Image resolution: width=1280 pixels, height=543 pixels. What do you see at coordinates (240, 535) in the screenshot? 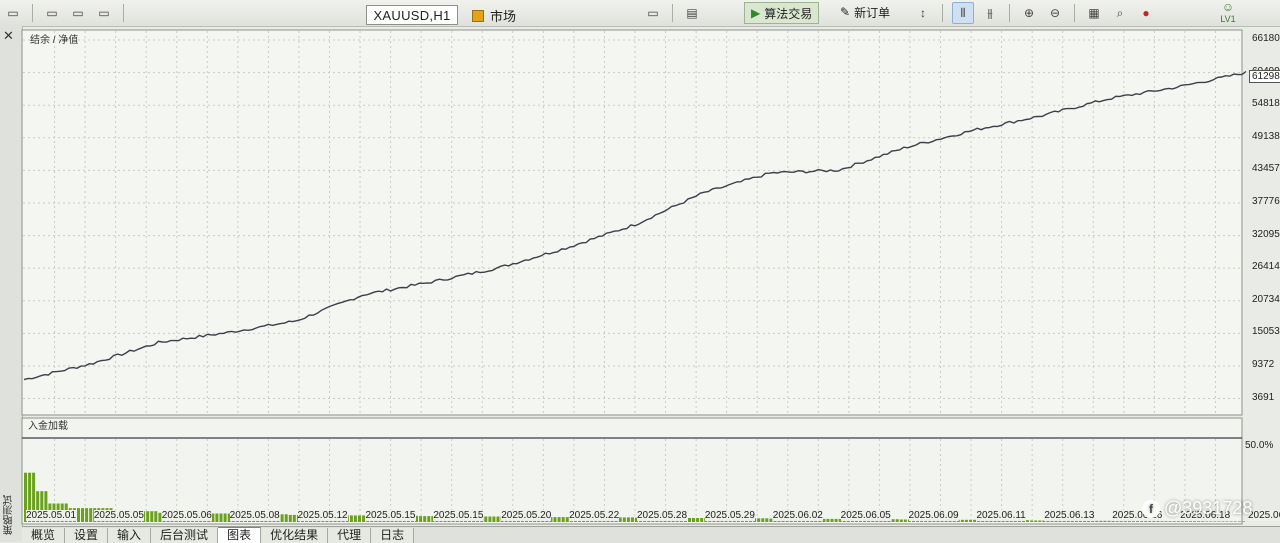
I see `tab-4: 图表` at bounding box center [240, 535].